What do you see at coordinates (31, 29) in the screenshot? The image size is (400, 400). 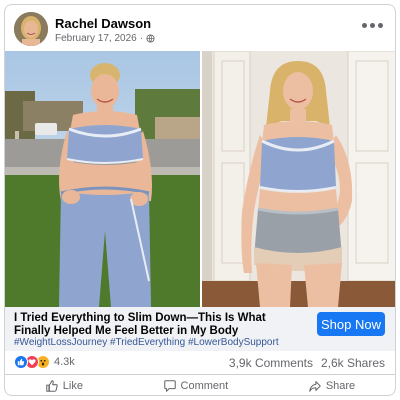 I see `avatar` at bounding box center [31, 29].